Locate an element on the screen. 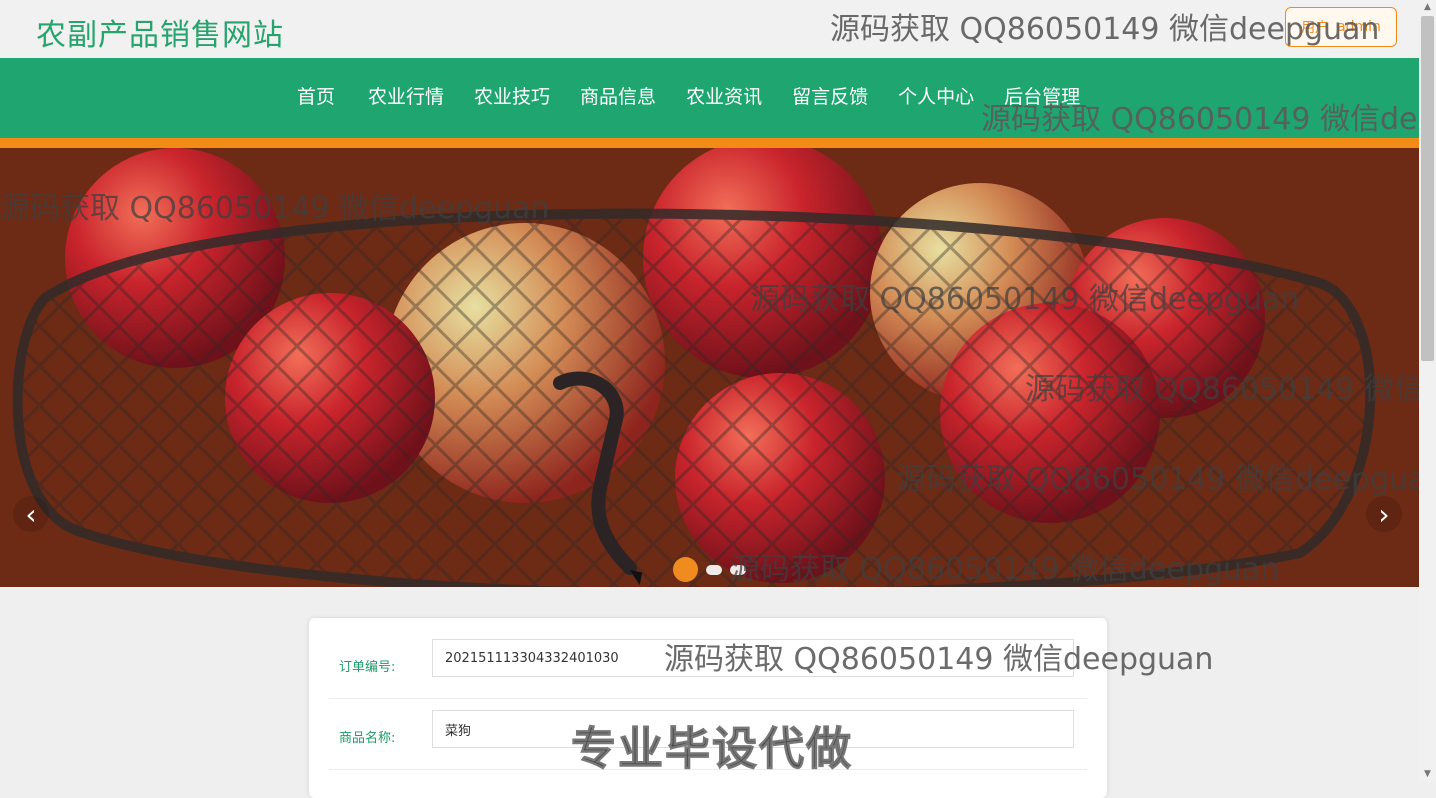 This screenshot has height=798, width=1436. order-number-input is located at coordinates (753, 658).